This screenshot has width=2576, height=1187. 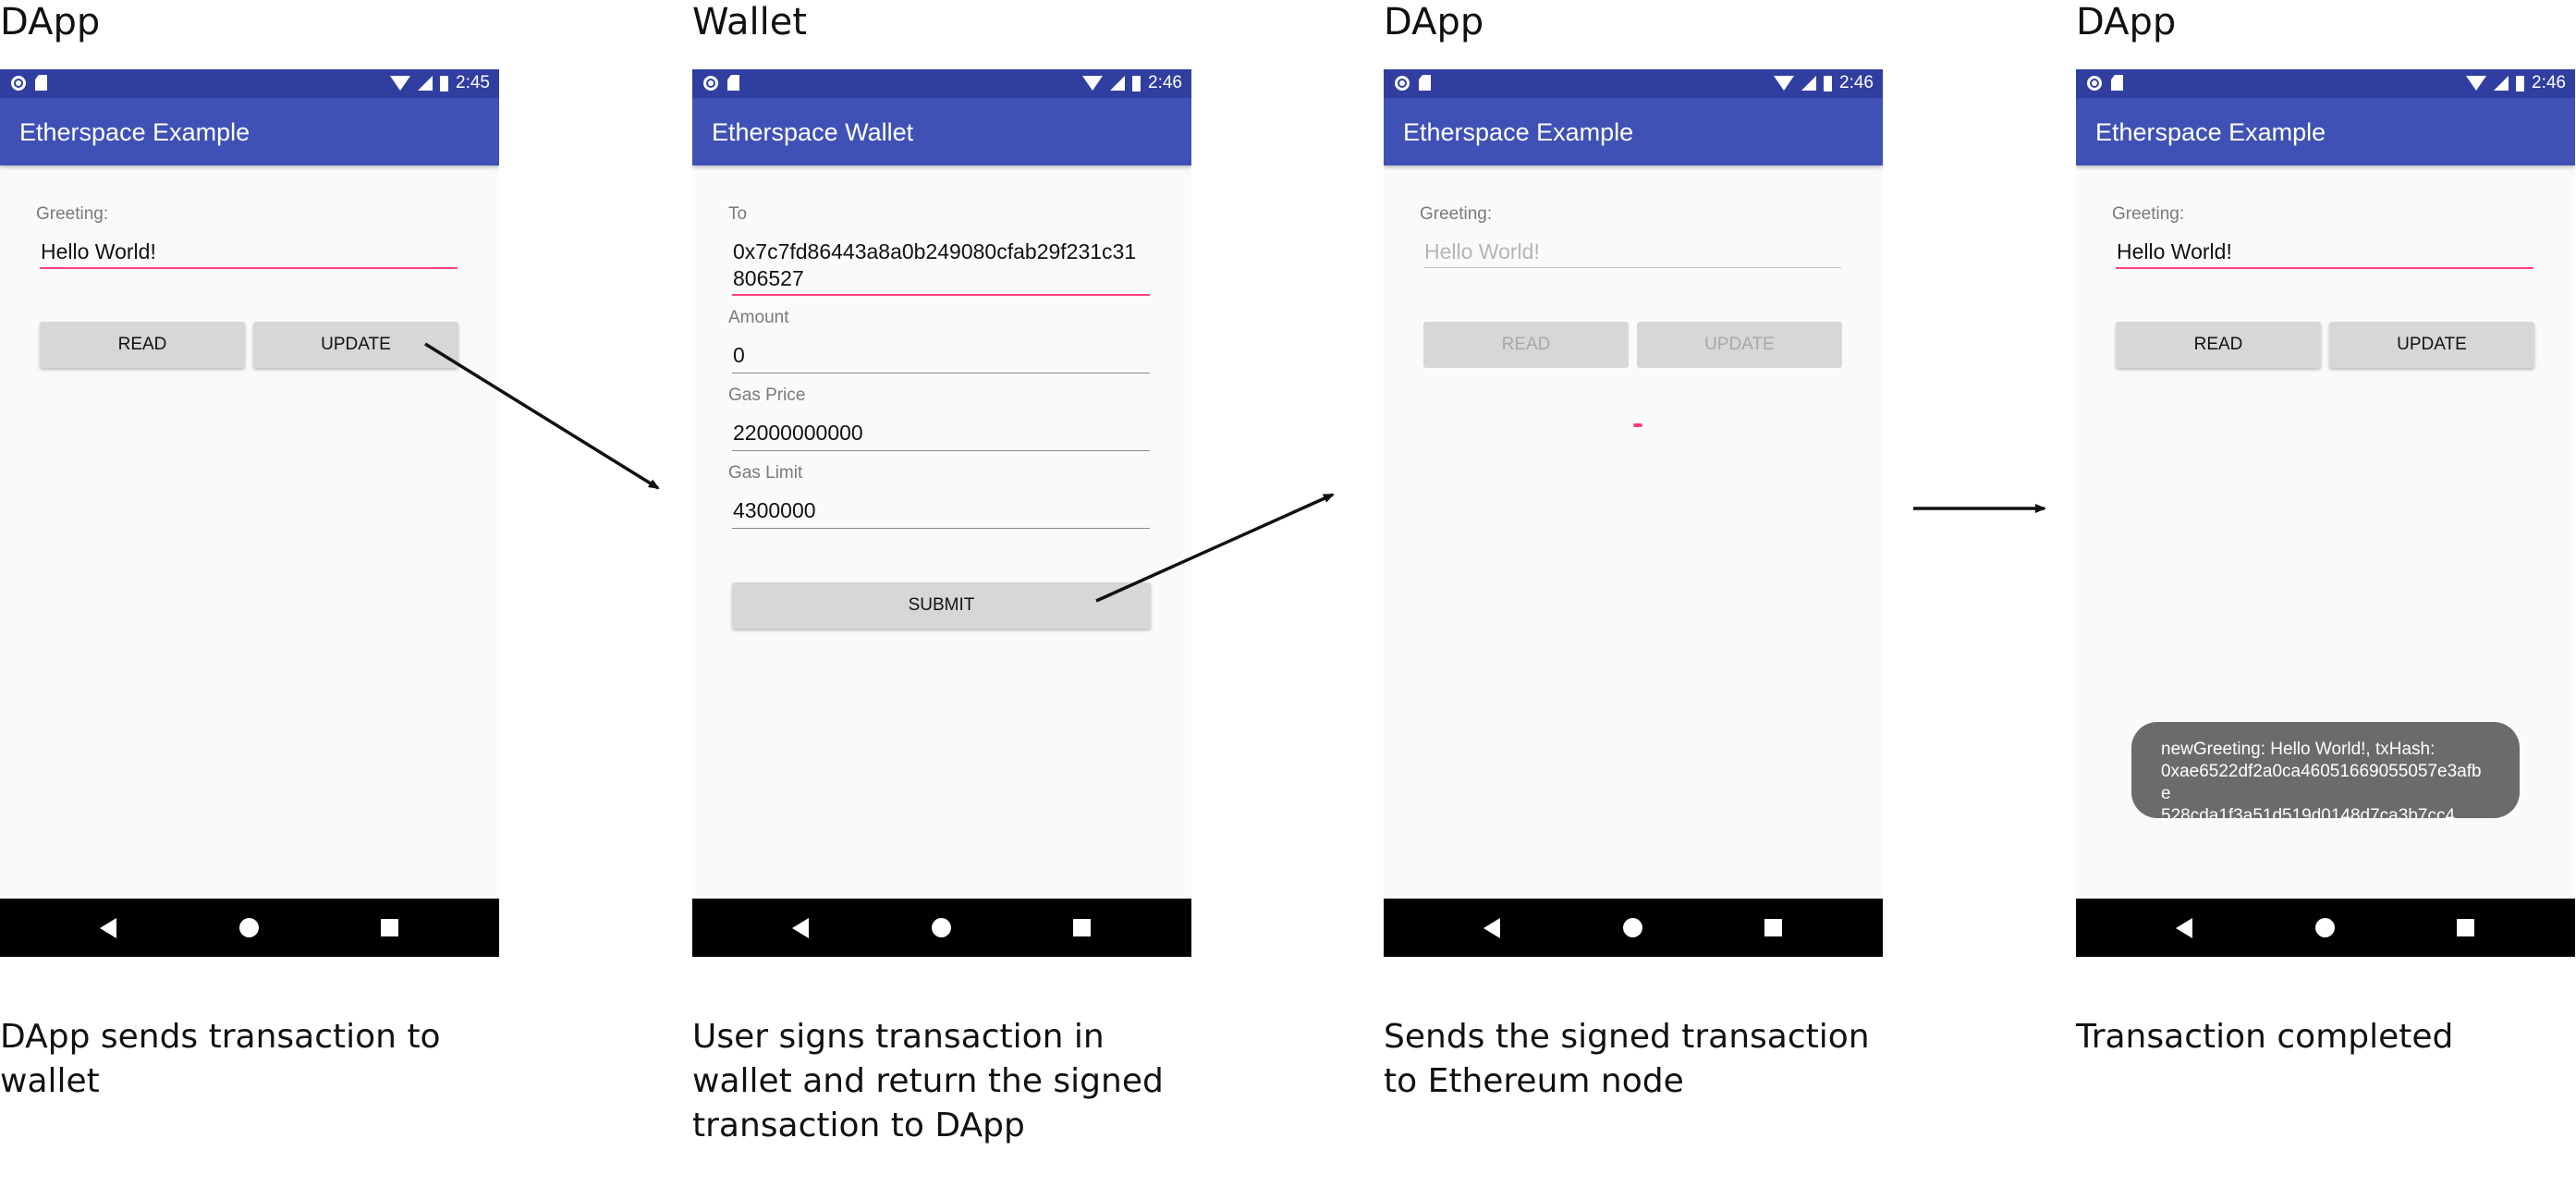 What do you see at coordinates (220, 1059) in the screenshot?
I see `panel-caption: DApp sends transaction to wallet` at bounding box center [220, 1059].